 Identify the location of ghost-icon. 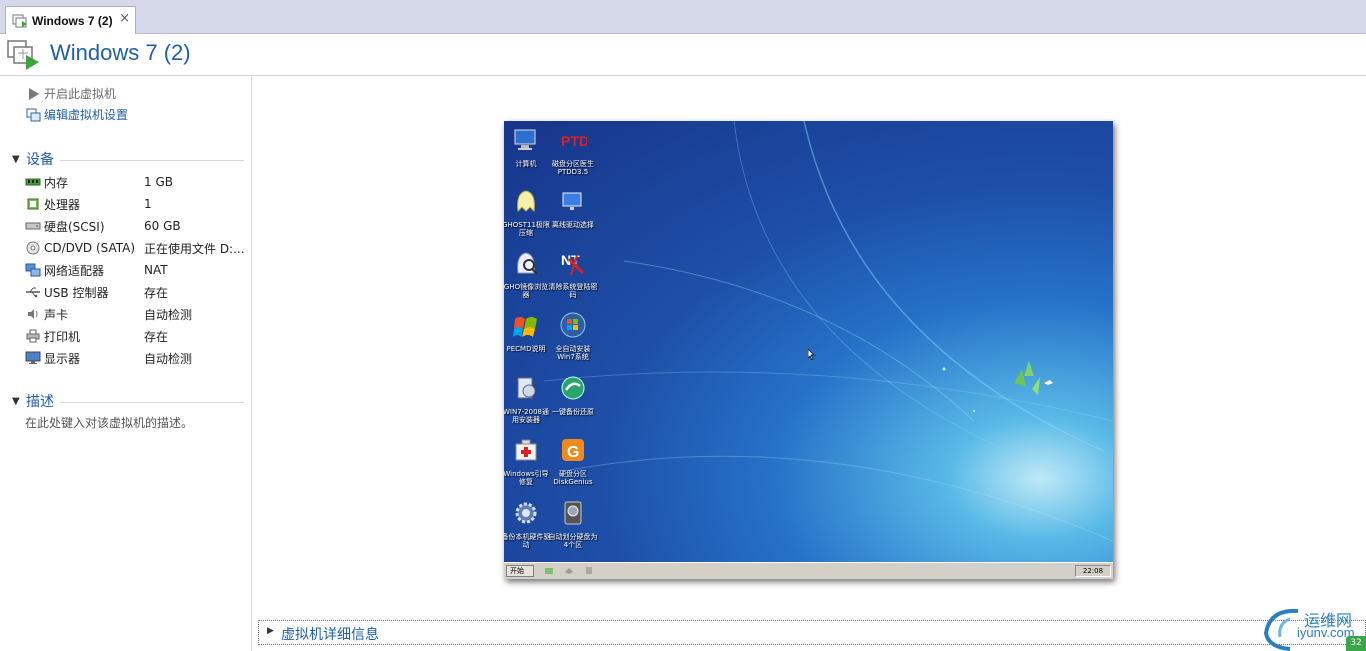
(526, 201).